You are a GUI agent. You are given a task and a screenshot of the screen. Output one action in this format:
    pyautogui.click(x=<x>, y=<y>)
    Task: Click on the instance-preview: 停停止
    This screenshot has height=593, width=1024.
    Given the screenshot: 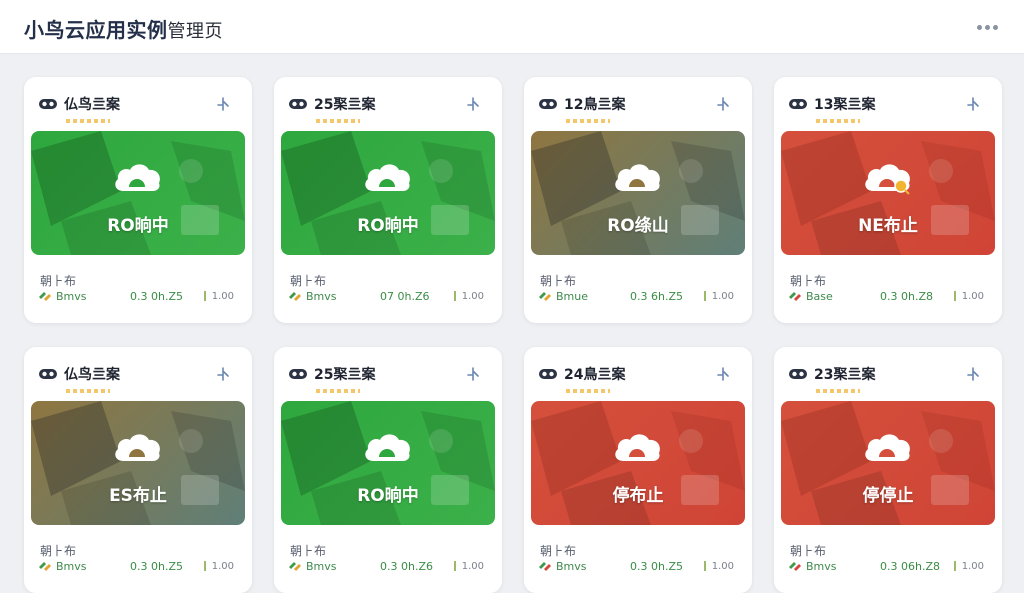 What is the action you would take?
    pyautogui.click(x=888, y=463)
    